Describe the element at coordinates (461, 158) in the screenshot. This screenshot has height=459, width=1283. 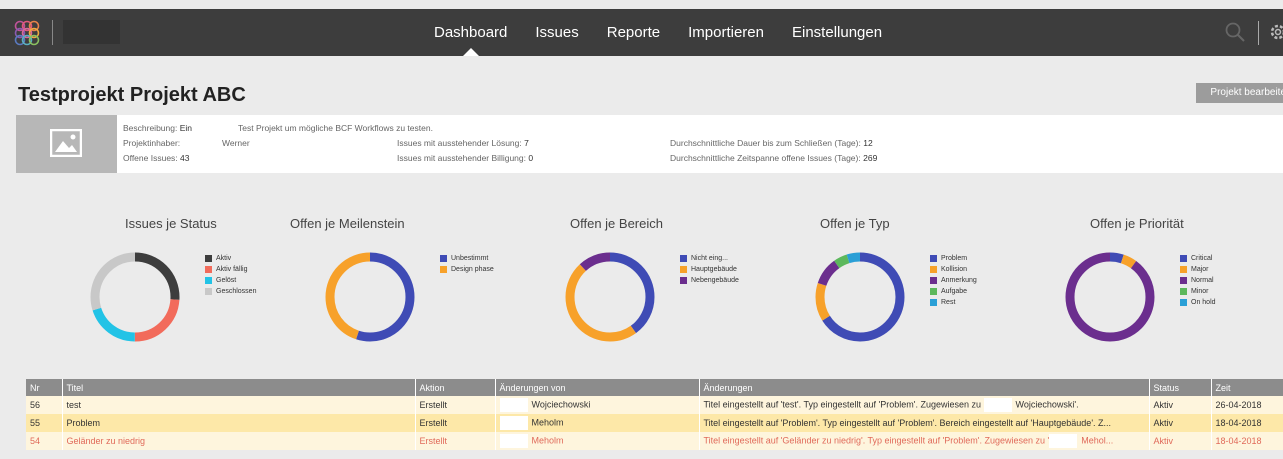
I see `pending-approval-label: Issues mit ausstehender Billigung:` at that location.